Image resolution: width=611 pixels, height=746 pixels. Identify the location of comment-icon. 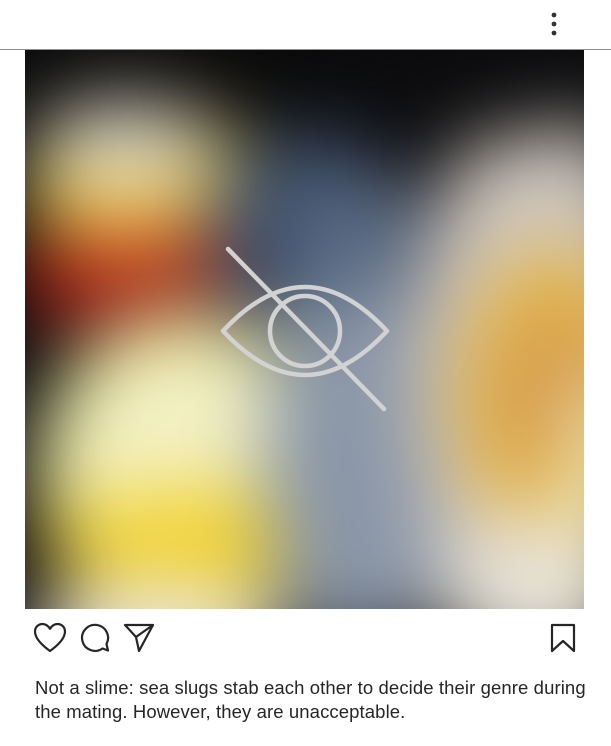
(95, 637).